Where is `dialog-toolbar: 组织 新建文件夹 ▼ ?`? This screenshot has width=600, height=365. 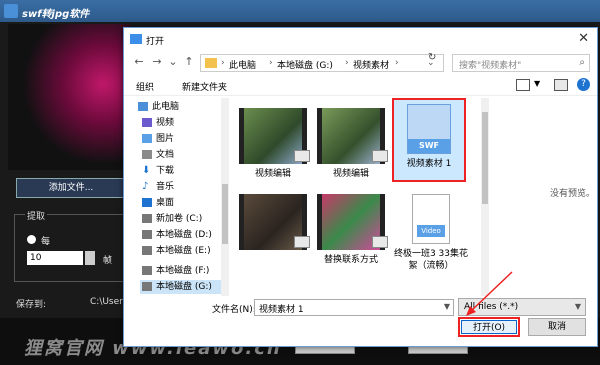
dialog-toolbar: 组织 新建文件夹 ▼ ? is located at coordinates (360, 86).